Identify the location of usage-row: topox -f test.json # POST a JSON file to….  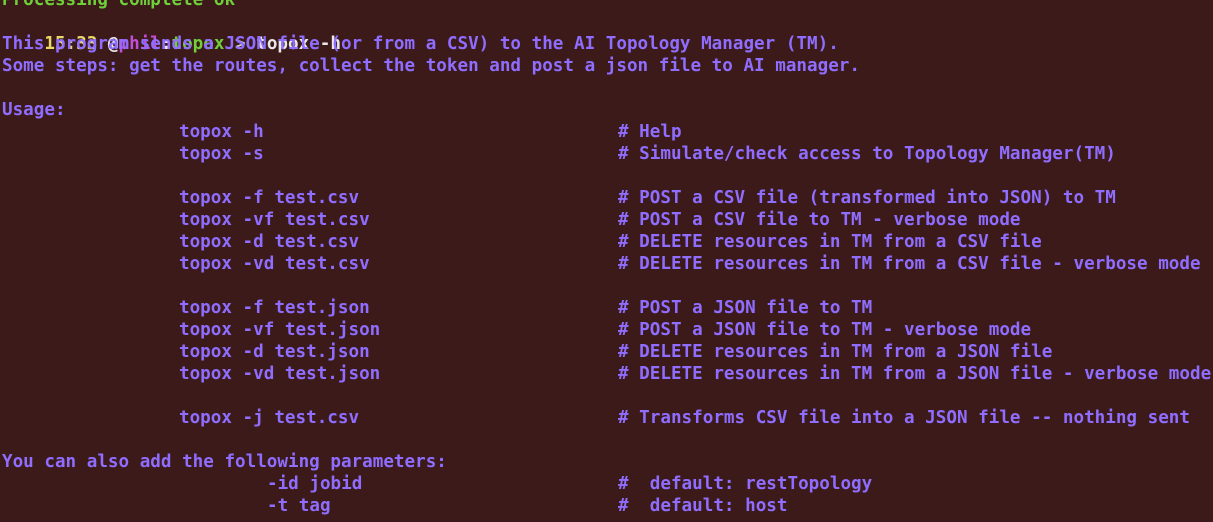
(607, 308).